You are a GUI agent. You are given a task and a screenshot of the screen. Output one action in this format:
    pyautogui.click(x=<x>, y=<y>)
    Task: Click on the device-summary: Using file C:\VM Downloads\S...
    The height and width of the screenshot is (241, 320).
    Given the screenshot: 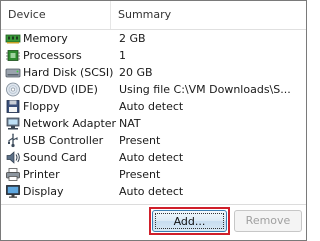 What is the action you would take?
    pyautogui.click(x=205, y=89)
    